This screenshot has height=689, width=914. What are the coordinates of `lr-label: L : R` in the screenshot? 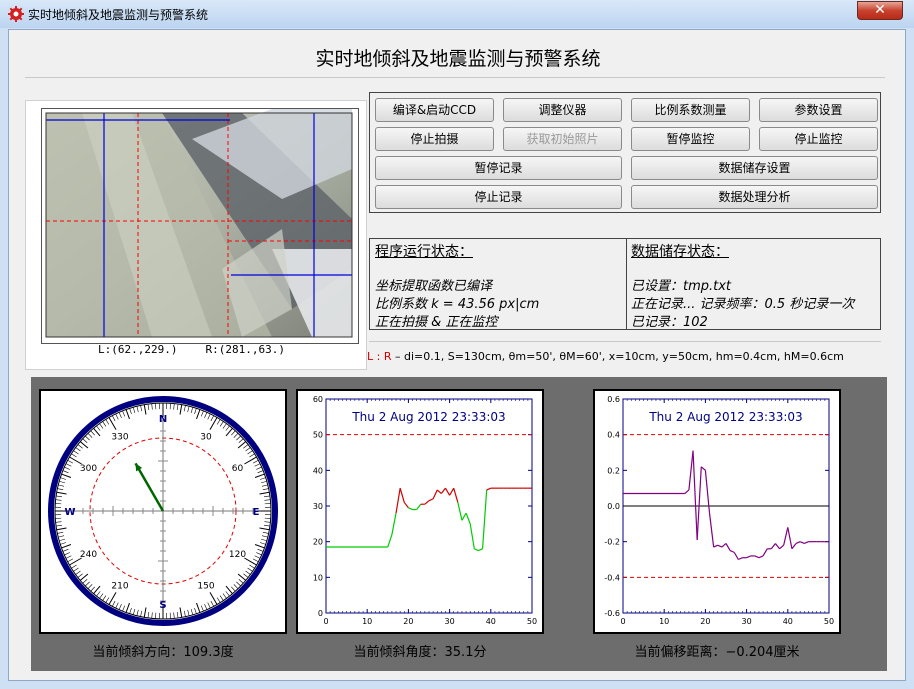 It's located at (379, 356).